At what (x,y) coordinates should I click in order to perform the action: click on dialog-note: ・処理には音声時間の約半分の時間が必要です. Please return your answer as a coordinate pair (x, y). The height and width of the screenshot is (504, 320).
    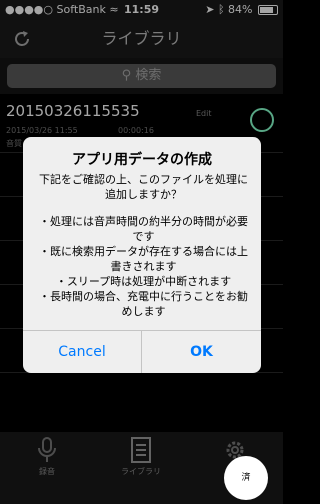
    Looking at the image, I should click on (143, 229).